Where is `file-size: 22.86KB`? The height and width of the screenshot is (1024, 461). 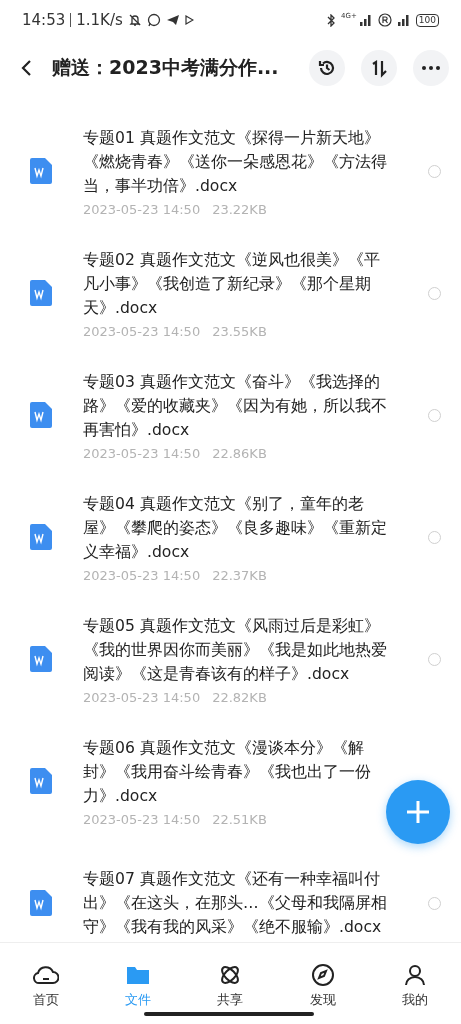 file-size: 22.86KB is located at coordinates (239, 453).